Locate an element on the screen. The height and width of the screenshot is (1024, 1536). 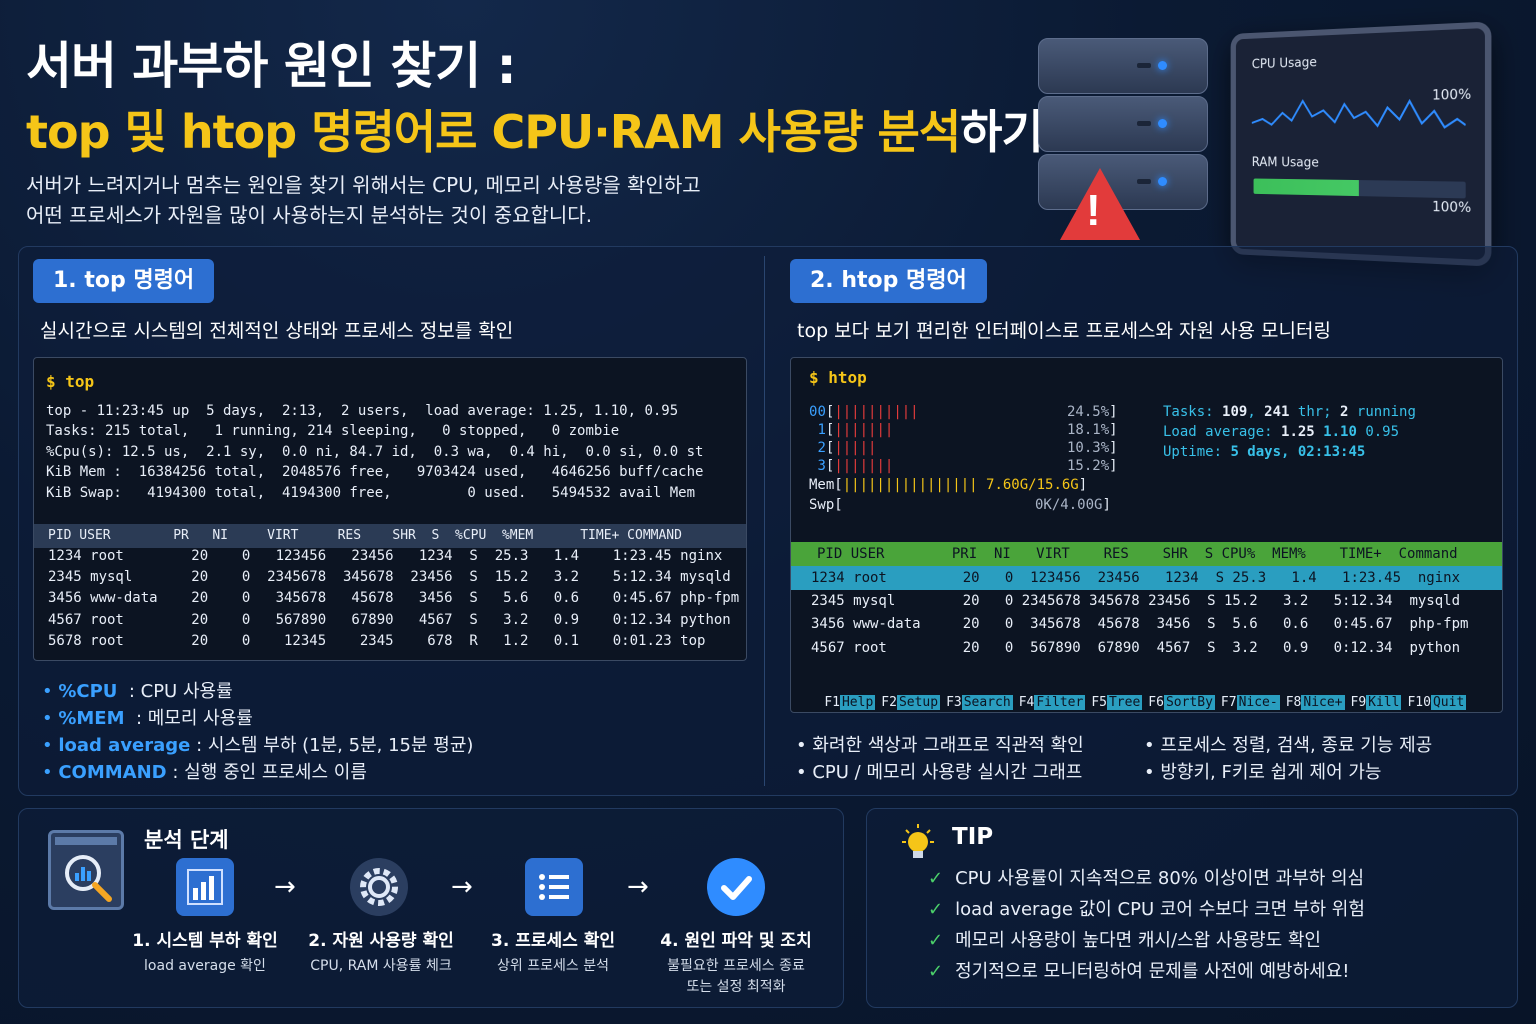
step-desc: 불필요한 프로세스 종료 또는 설정 최적화 is located at coordinates (736, 976).